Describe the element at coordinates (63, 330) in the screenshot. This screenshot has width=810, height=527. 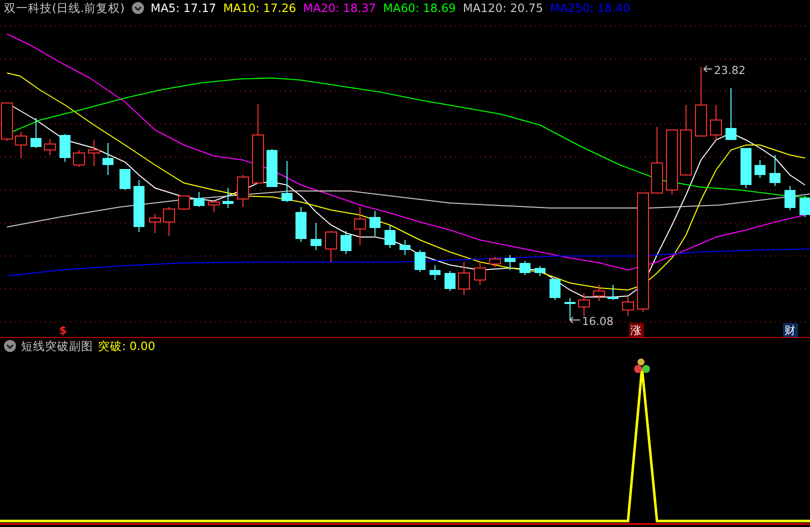
I see `dollar-marker: $` at that location.